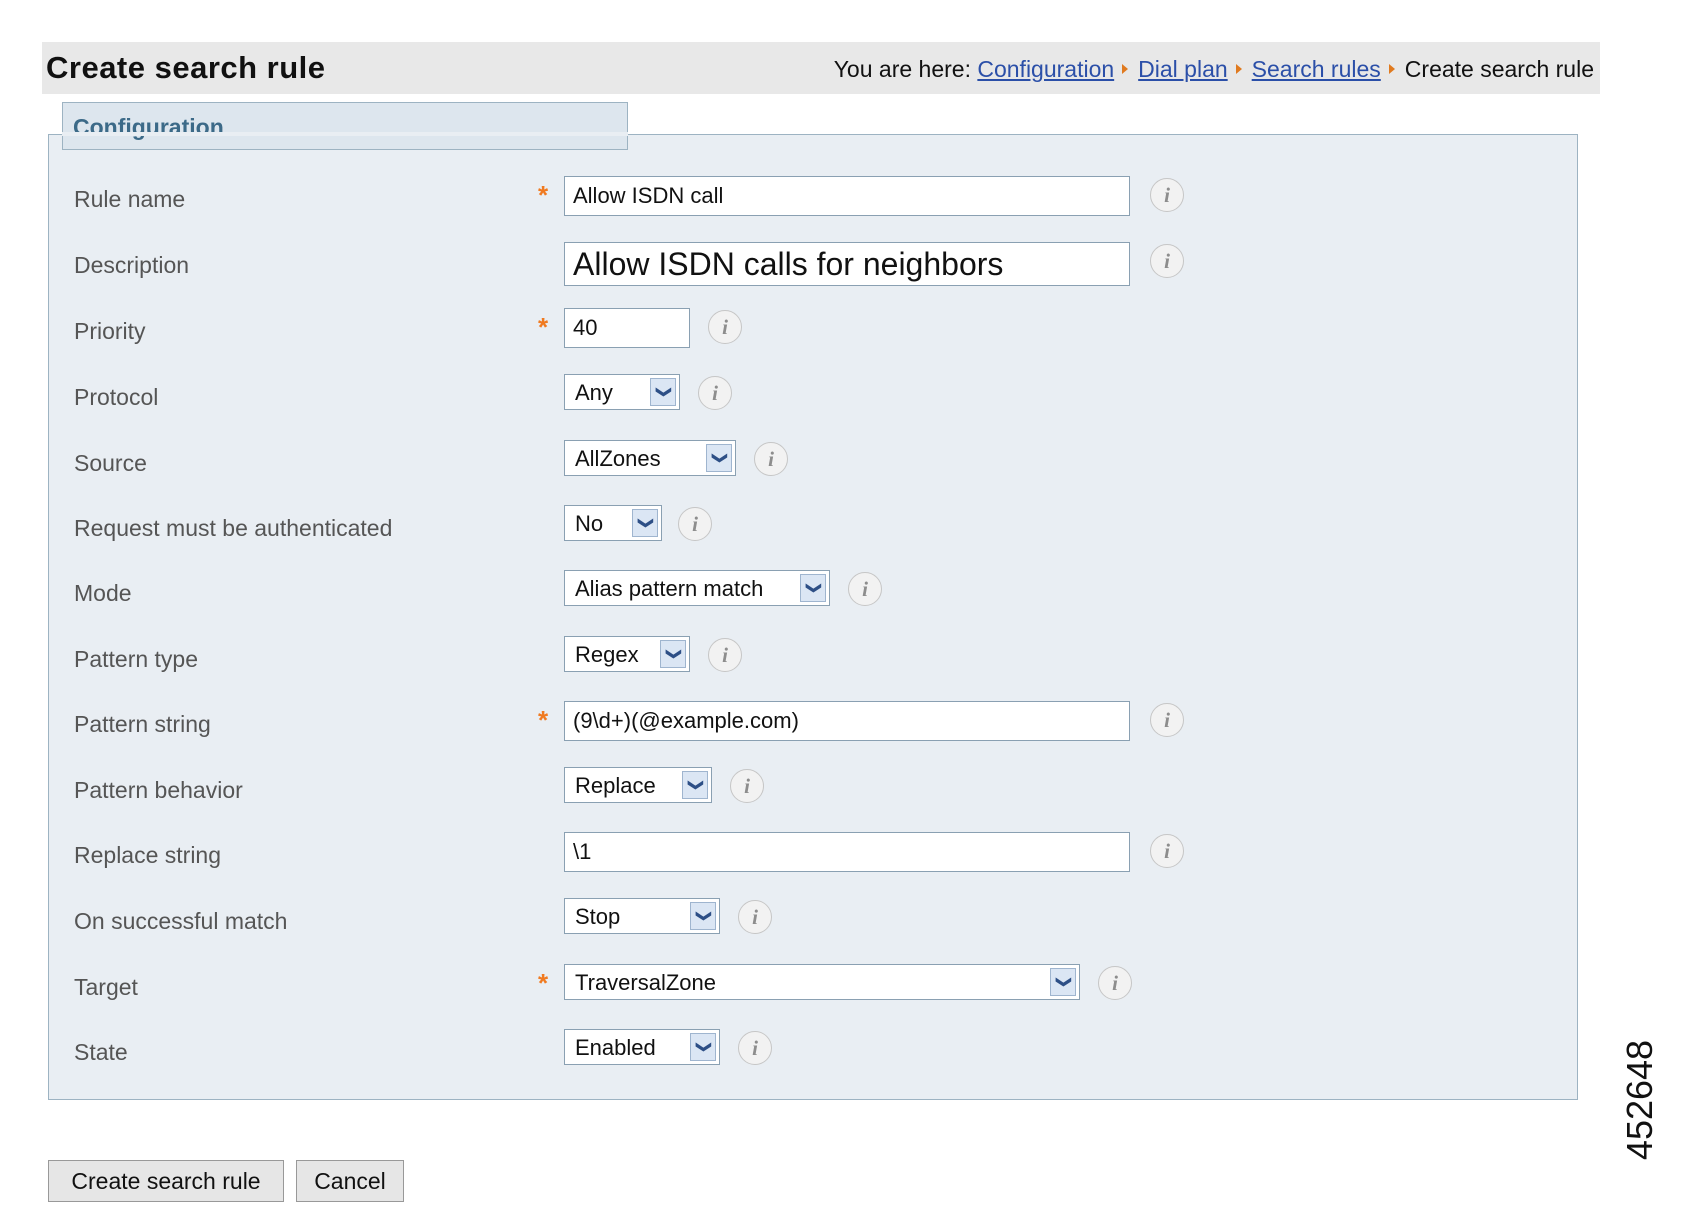 This screenshot has height=1219, width=1692. Describe the element at coordinates (148, 127) in the screenshot. I see `section-title: Configuration` at that location.